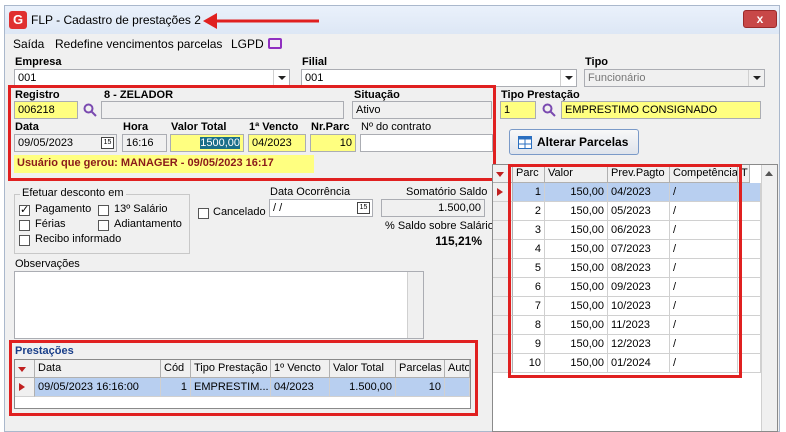  Describe the element at coordinates (769, 173) in the screenshot. I see `scroll-up-icon` at that location.